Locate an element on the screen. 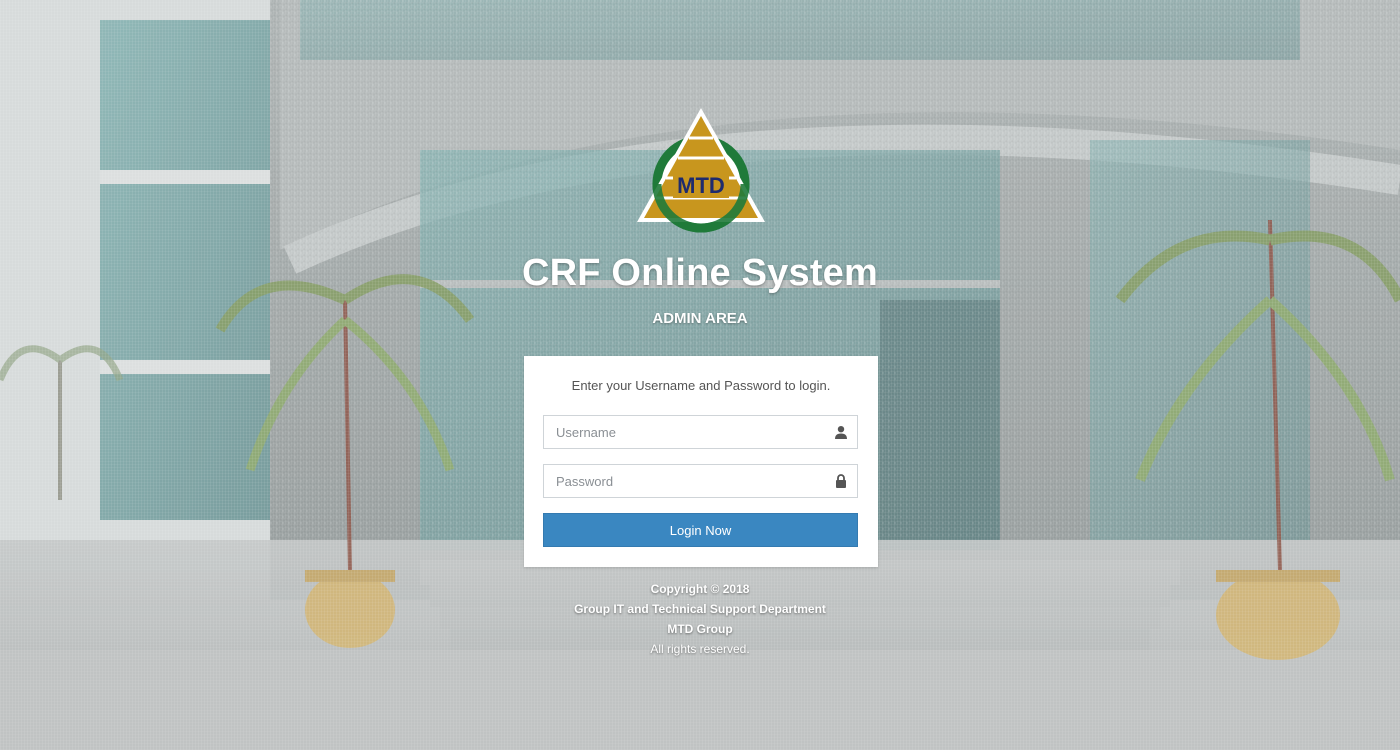  password-input is located at coordinates (684, 481).